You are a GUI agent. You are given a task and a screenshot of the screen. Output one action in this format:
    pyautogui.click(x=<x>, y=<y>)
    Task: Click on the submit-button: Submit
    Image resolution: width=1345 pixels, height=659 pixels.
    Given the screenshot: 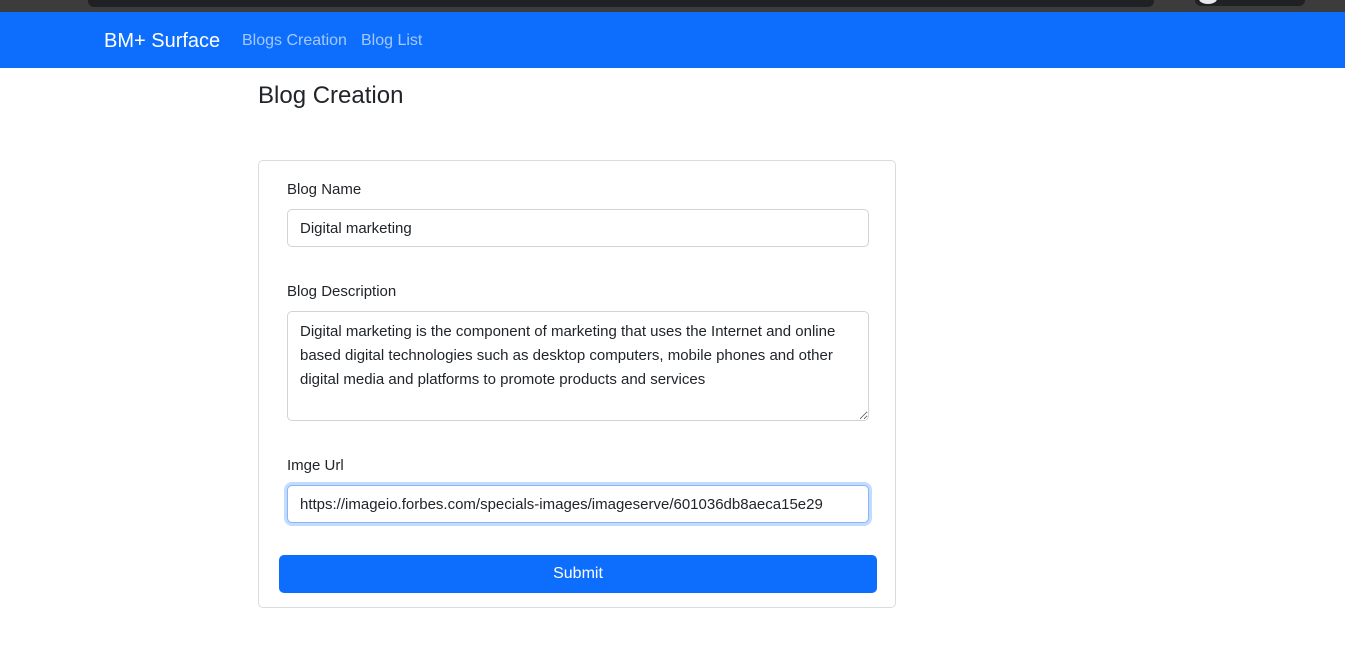 What is the action you would take?
    pyautogui.click(x=578, y=574)
    